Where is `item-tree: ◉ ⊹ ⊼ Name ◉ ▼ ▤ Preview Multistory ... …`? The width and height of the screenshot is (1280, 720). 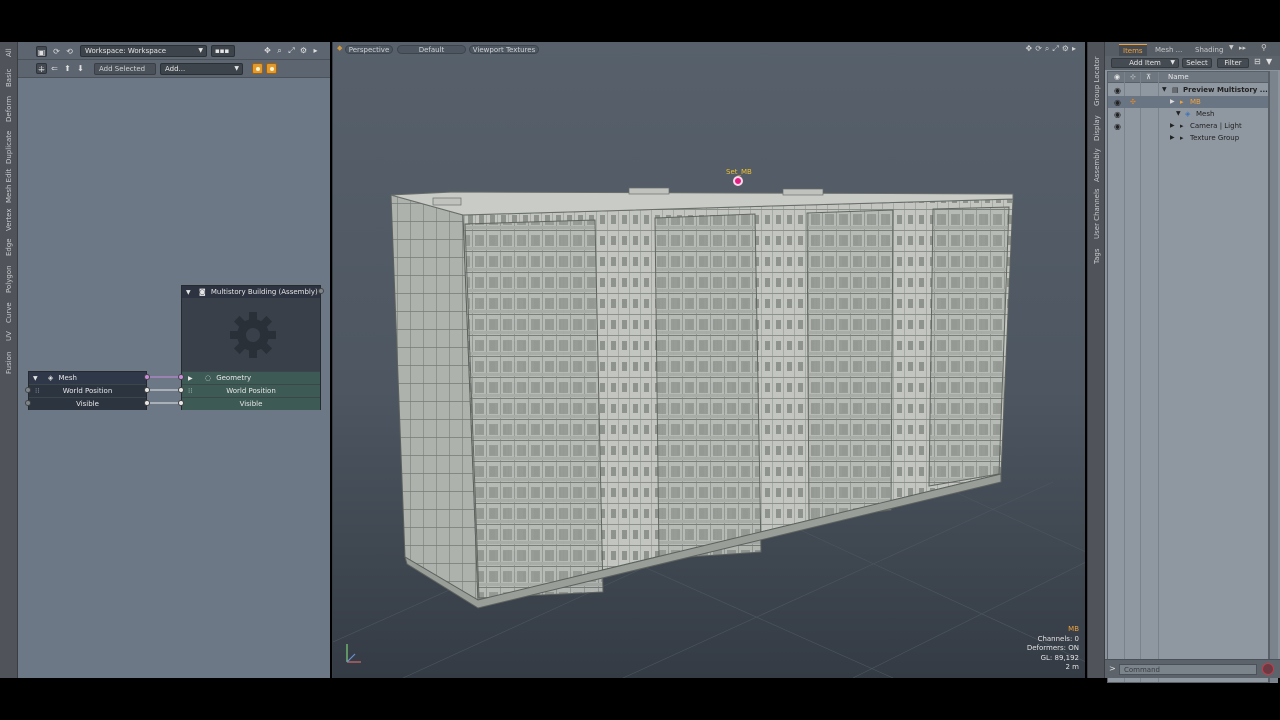
item-tree: ◉ ⊹ ⊼ Name ◉ ▼ ▤ Preview Multistory ... … is located at coordinates (1188, 377).